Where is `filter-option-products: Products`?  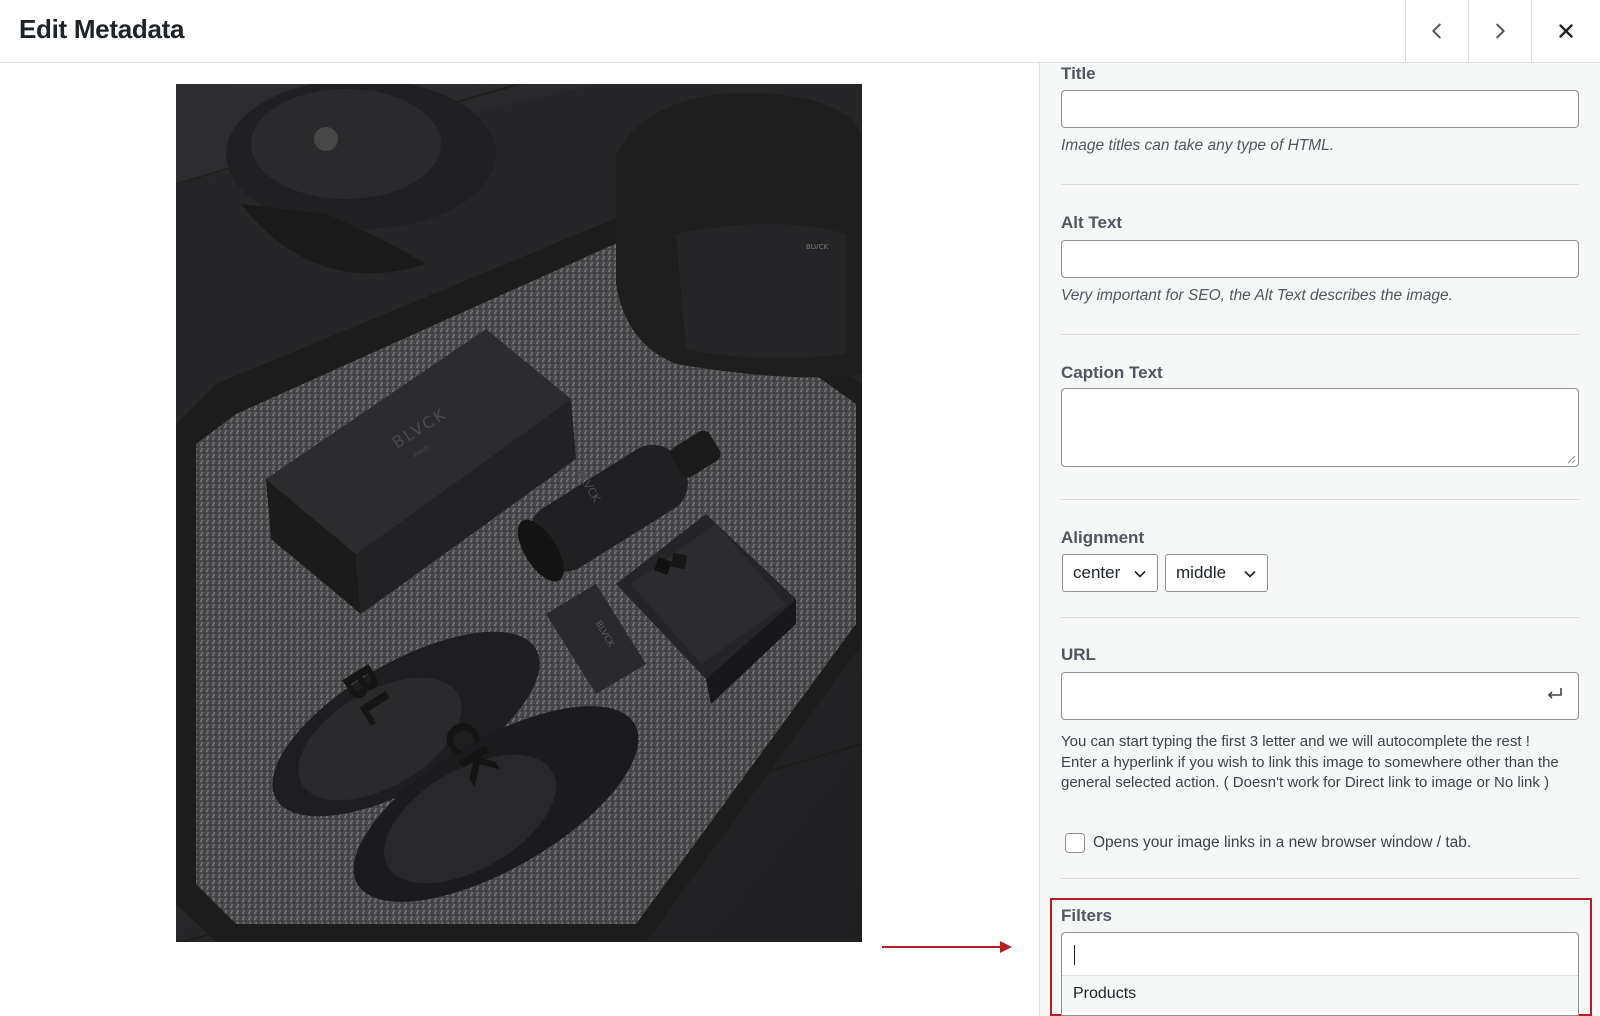 filter-option-products: Products is located at coordinates (1320, 993).